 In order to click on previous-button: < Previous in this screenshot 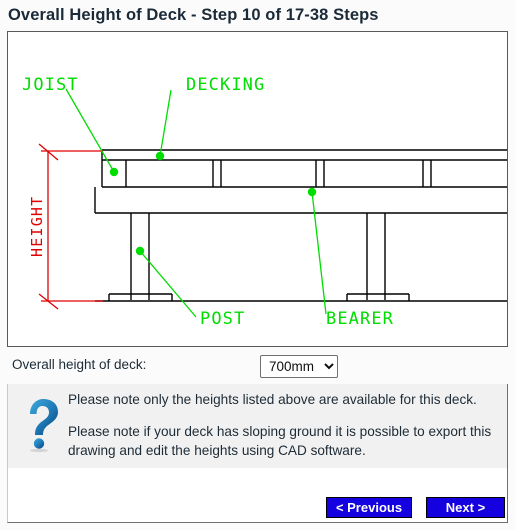, I will do `click(369, 507)`.